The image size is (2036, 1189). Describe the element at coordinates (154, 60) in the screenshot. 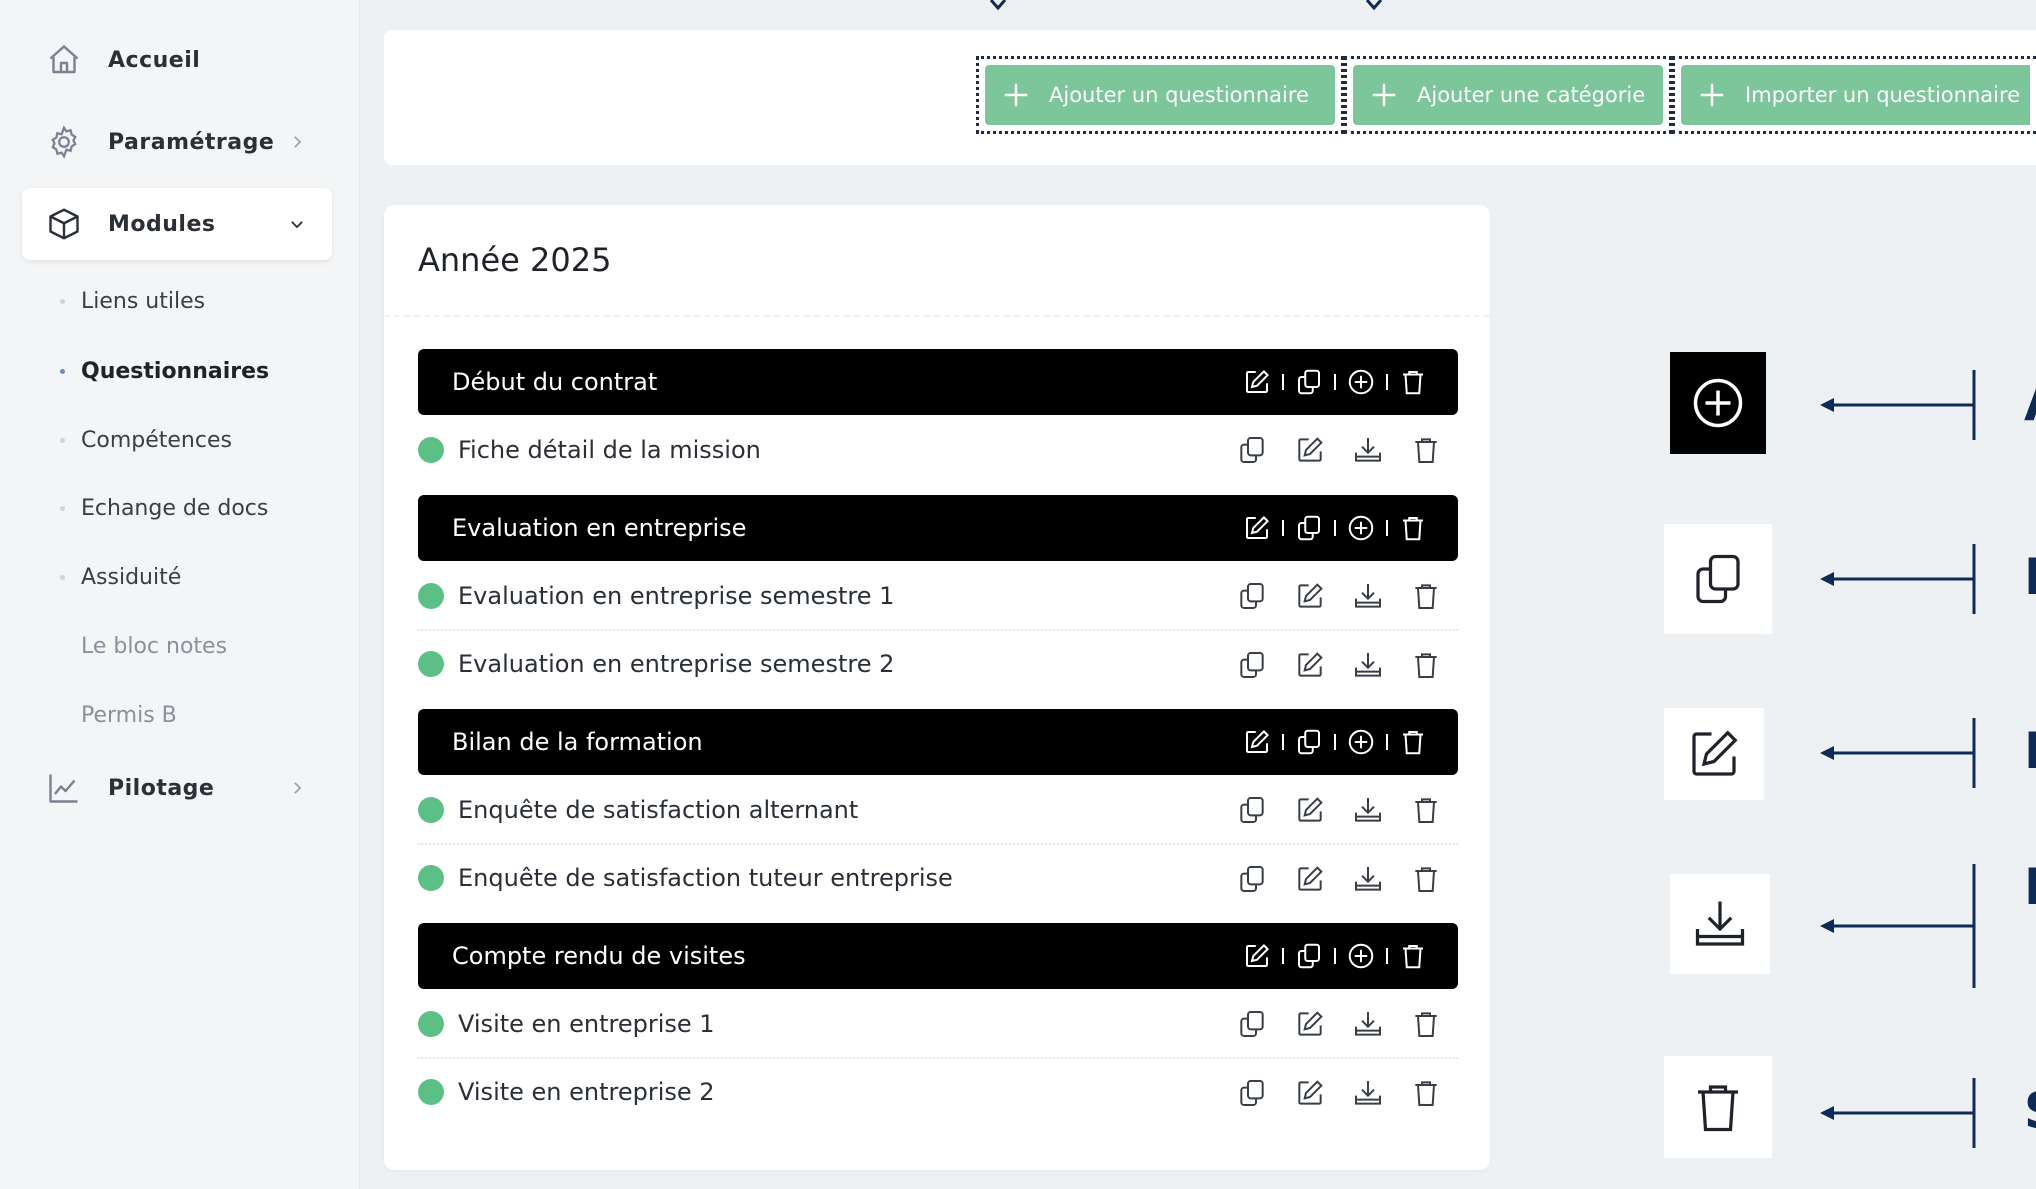

I see `sidebar-item-label: Accueil` at that location.